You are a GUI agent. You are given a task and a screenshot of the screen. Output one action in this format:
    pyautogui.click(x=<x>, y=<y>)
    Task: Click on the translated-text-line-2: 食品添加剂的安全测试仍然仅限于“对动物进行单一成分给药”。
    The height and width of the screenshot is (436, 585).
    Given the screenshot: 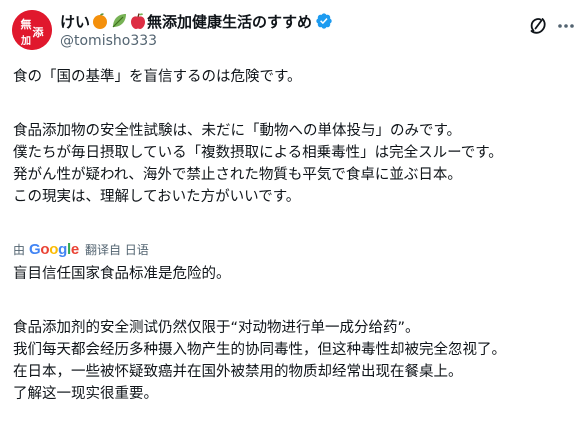 What is the action you would take?
    pyautogui.click(x=216, y=328)
    